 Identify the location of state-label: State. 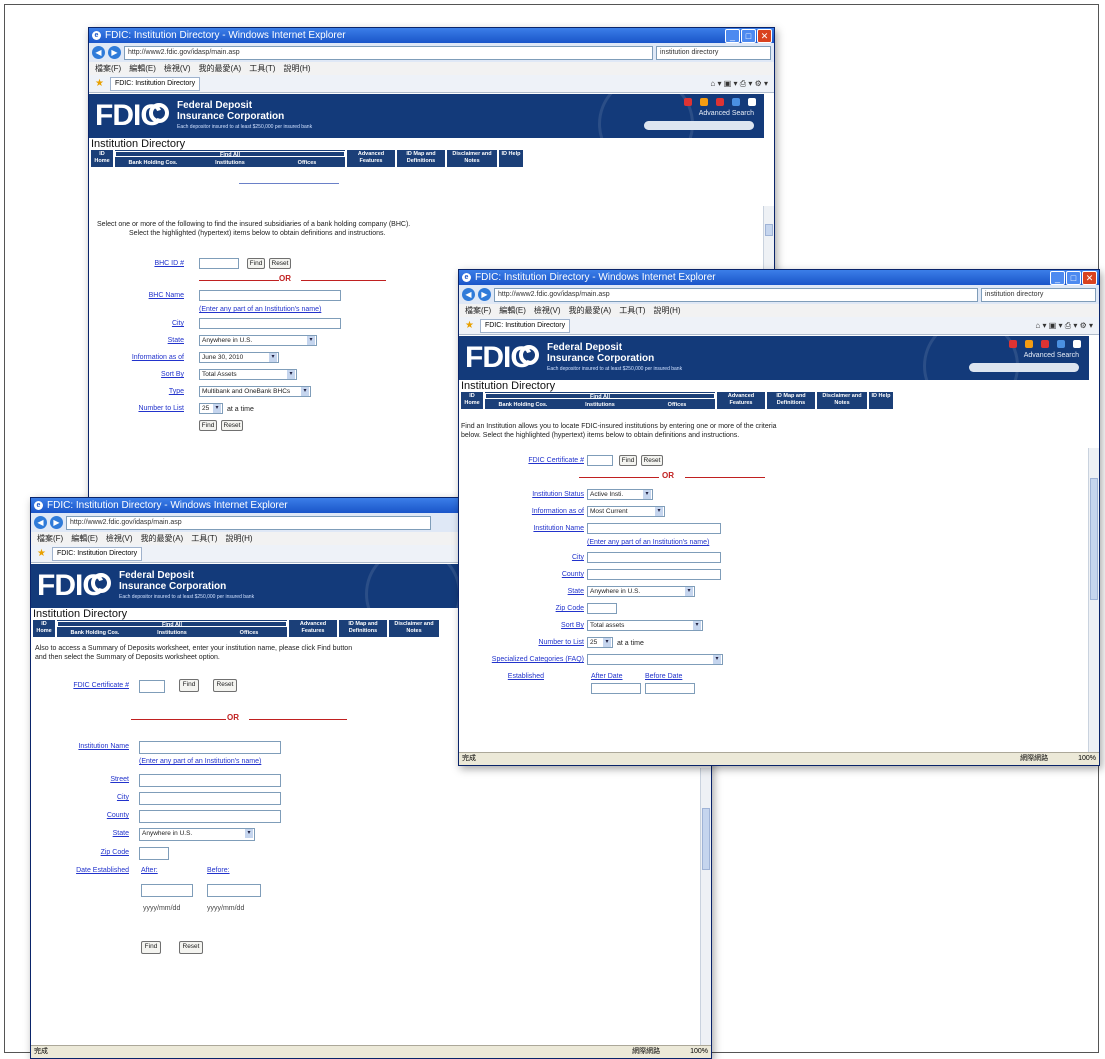
(176, 340).